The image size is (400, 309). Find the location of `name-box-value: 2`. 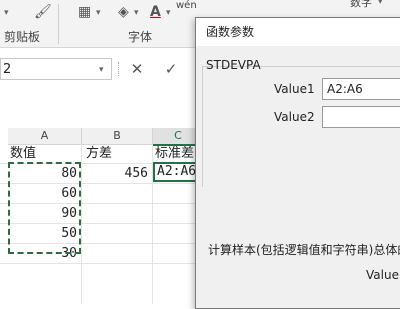

name-box-value: 2 is located at coordinates (7, 69).